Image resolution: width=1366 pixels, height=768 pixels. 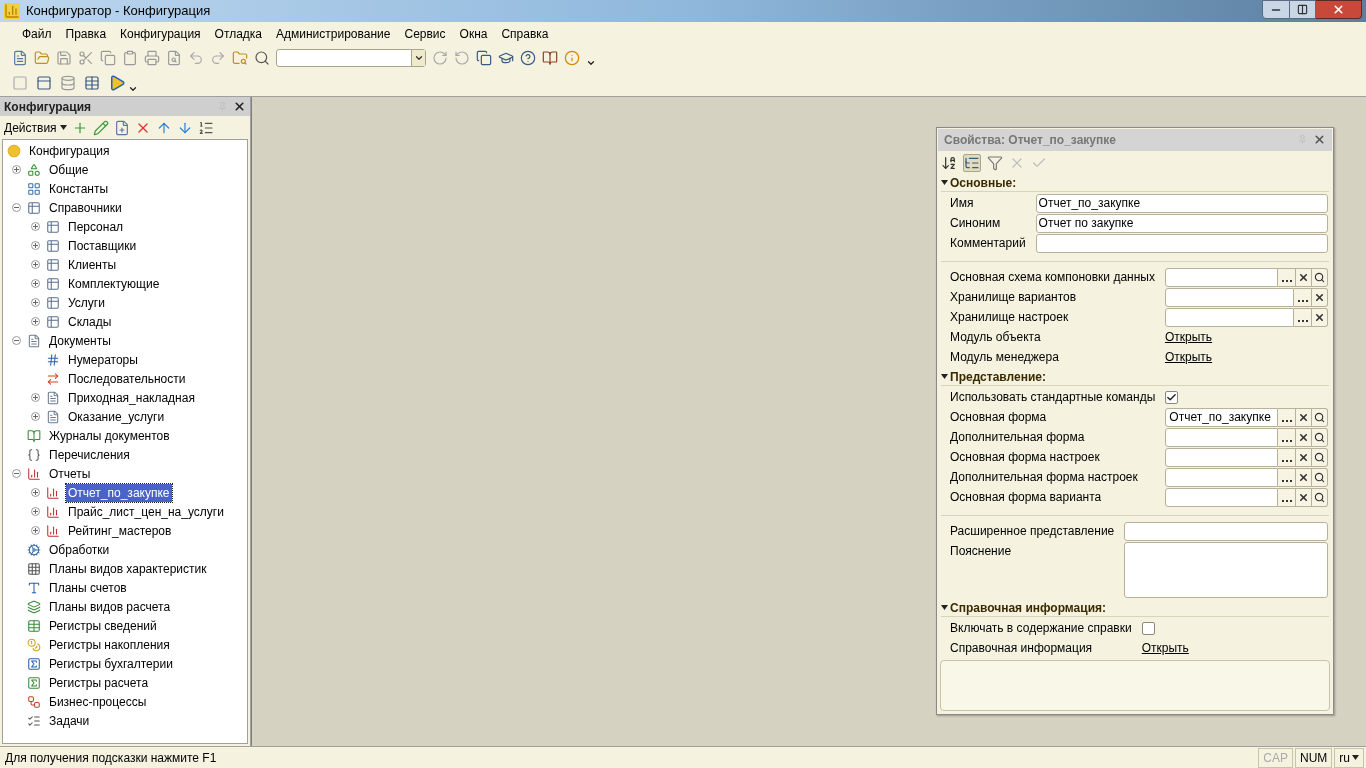 What do you see at coordinates (1339, 9) in the screenshot?
I see `close-button` at bounding box center [1339, 9].